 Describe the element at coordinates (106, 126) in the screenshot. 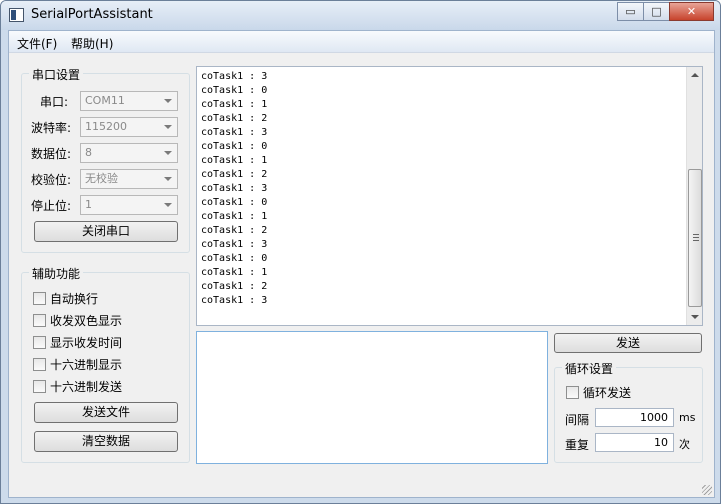

I see `baud-value: 115200` at that location.